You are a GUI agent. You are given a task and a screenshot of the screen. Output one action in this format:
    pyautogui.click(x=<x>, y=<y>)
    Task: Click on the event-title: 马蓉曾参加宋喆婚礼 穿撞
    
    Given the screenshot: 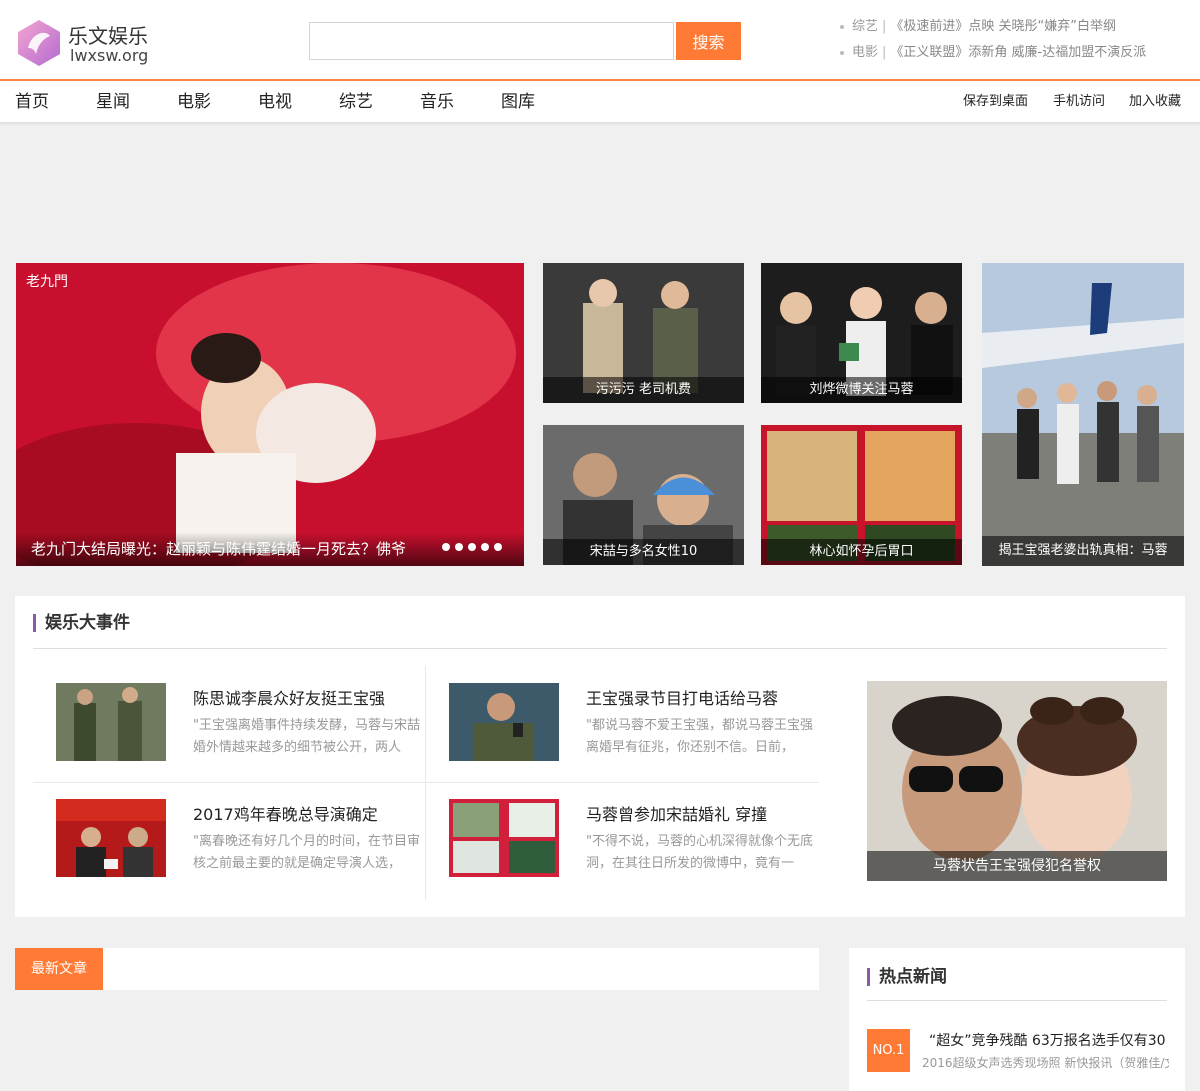 What is the action you would take?
    pyautogui.click(x=676, y=813)
    